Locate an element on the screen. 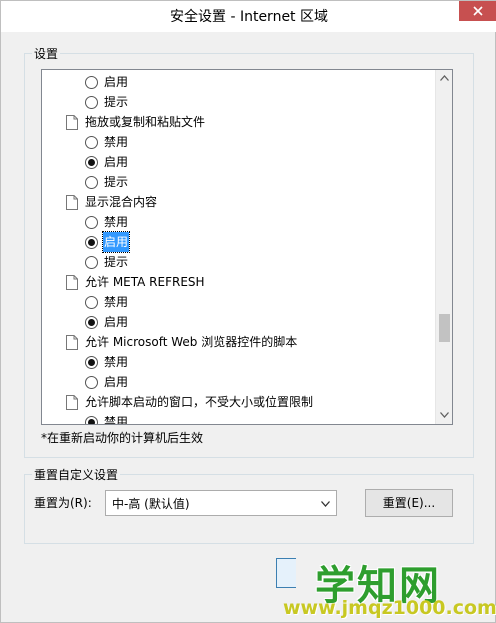  setting-category-label: 拖放或复制和粘贴文件 is located at coordinates (145, 122).